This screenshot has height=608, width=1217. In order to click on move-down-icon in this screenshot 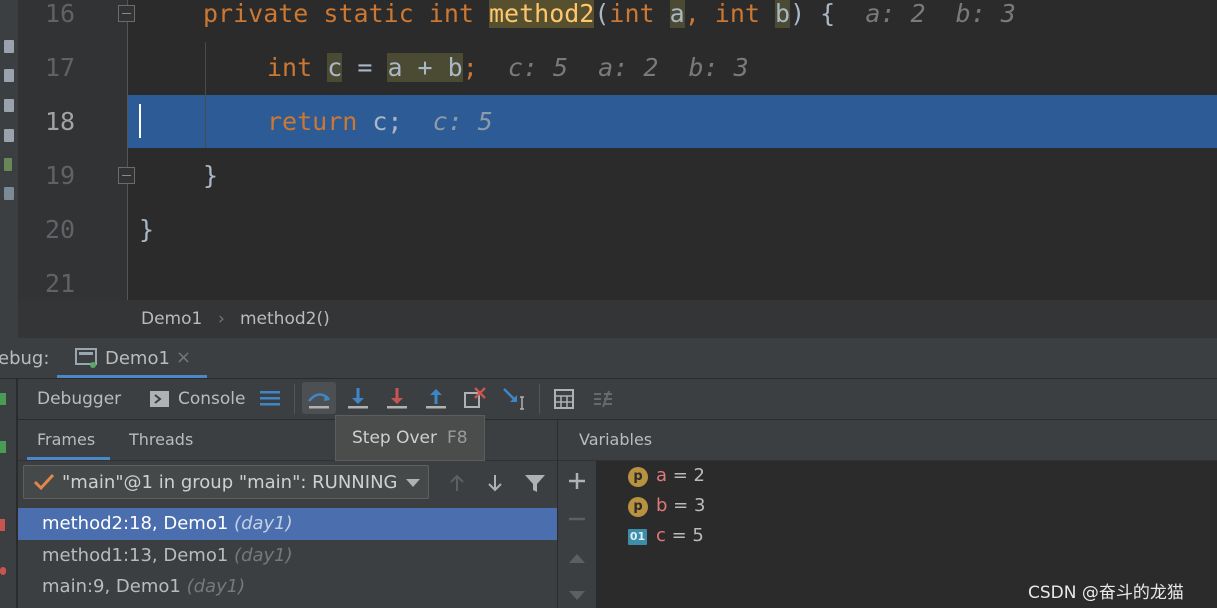, I will do `click(577, 596)`.